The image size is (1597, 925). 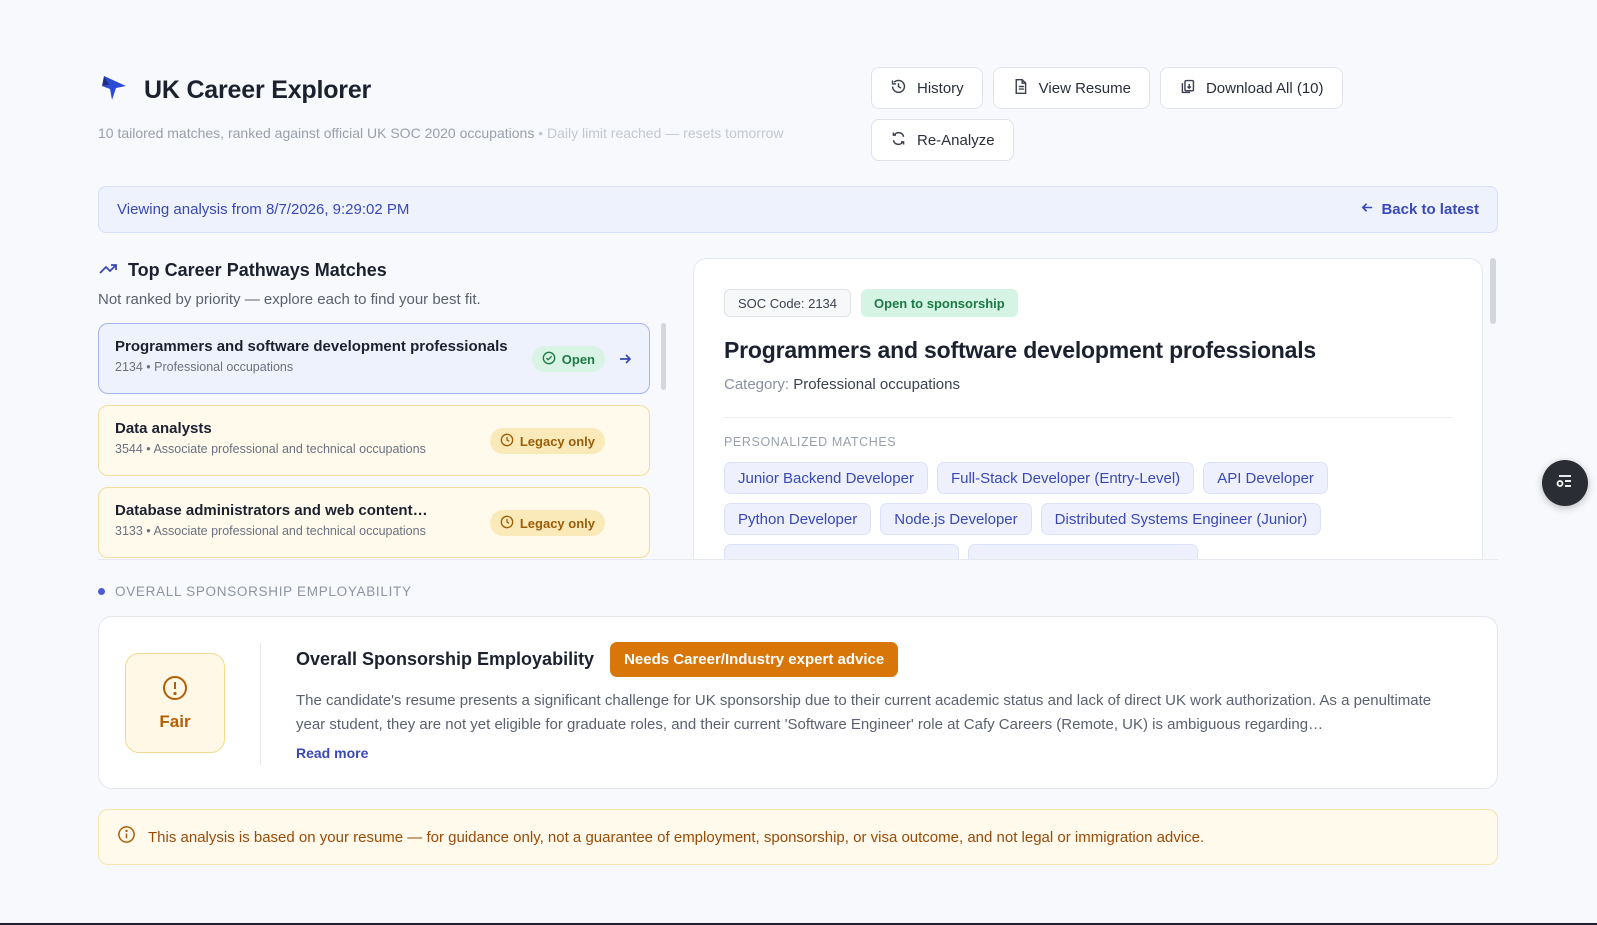 I want to click on history-icon, so click(x=898, y=88).